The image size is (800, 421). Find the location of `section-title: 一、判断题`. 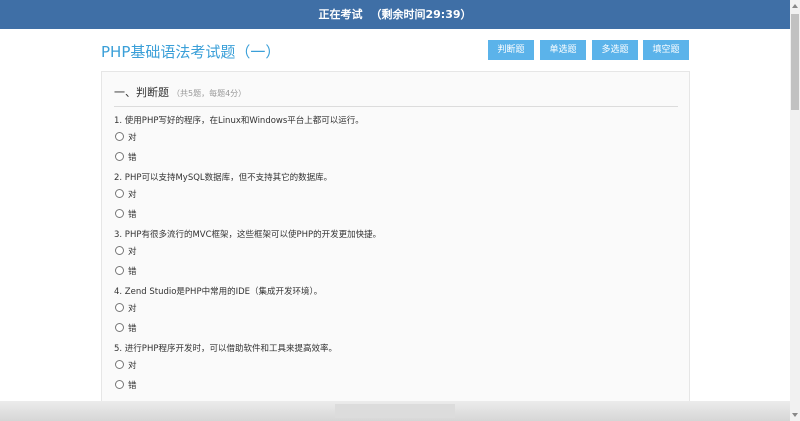

section-title: 一、判断题 is located at coordinates (141, 92).